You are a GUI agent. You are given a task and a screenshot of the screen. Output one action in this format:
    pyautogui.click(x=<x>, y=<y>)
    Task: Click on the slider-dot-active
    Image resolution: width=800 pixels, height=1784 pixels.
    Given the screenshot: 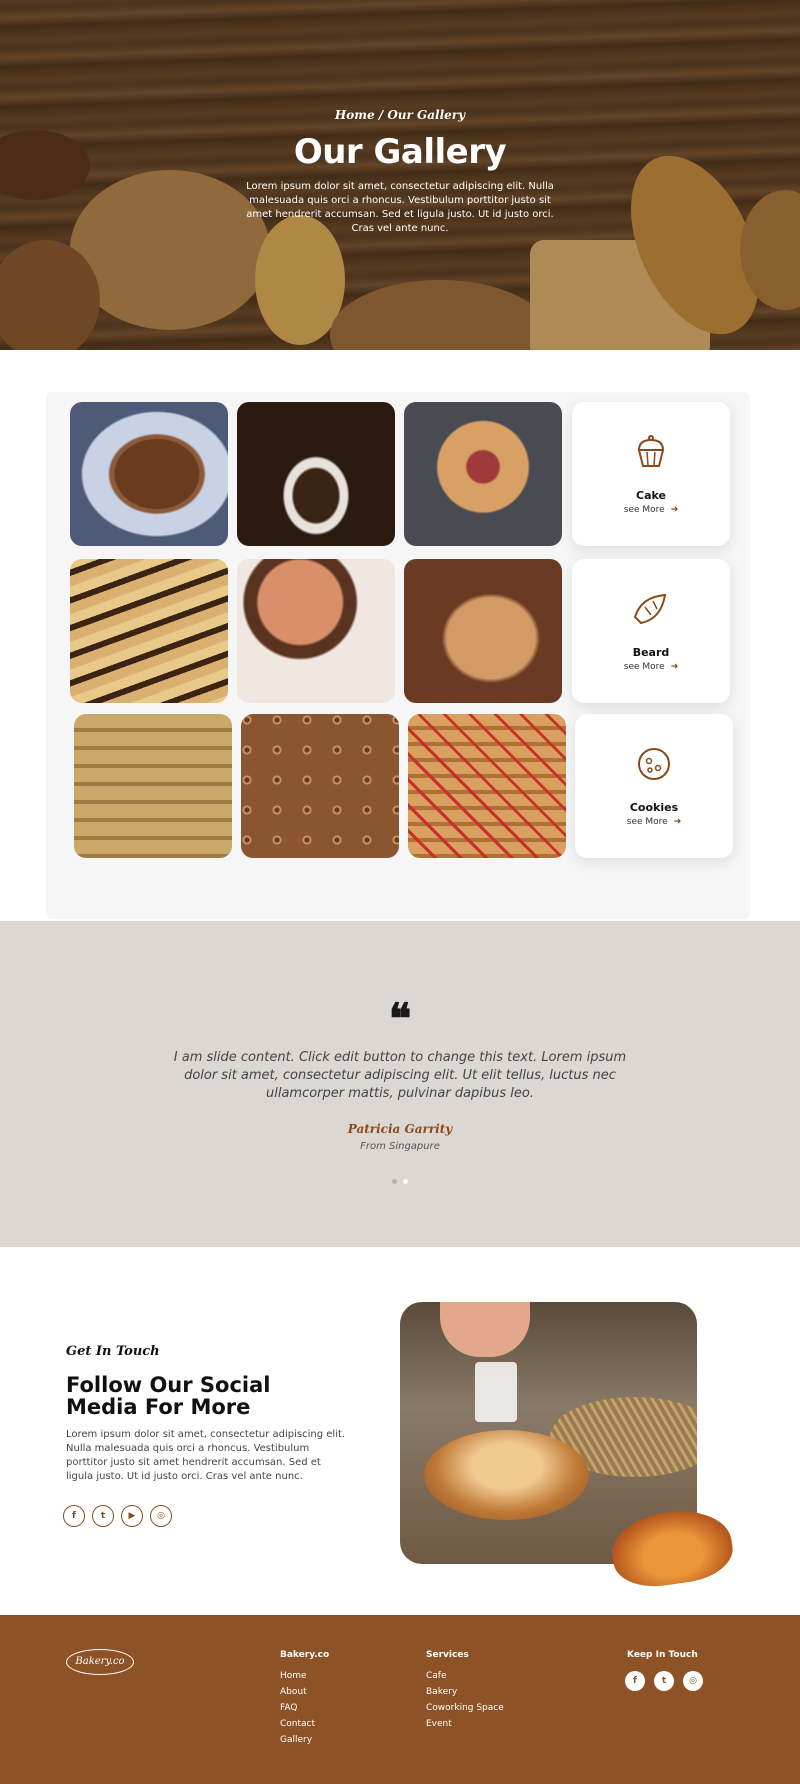 What is the action you would take?
    pyautogui.click(x=405, y=1181)
    